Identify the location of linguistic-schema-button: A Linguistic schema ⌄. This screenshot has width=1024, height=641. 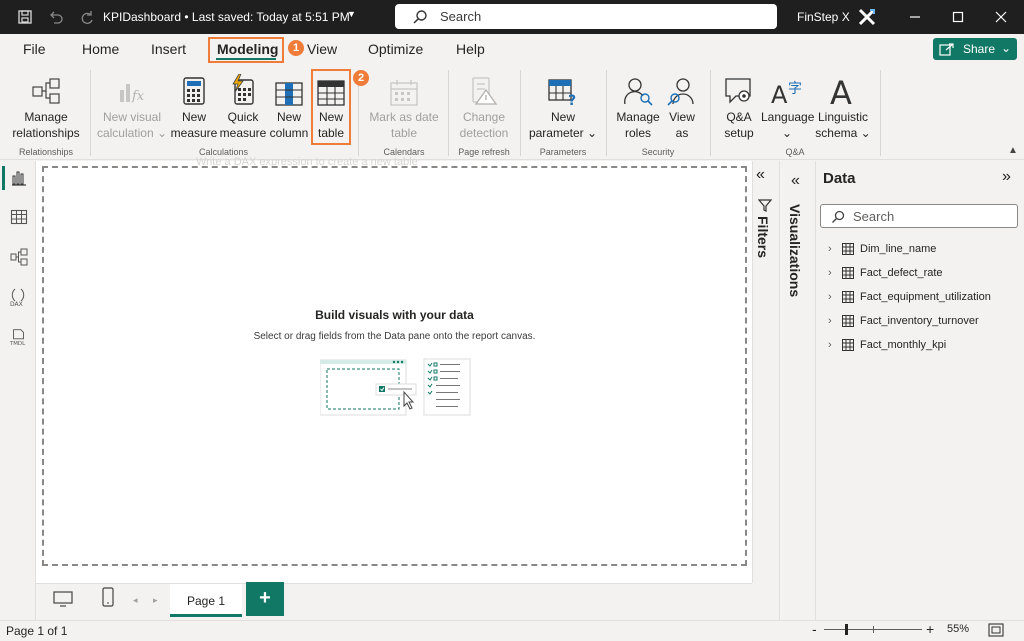
(843, 106).